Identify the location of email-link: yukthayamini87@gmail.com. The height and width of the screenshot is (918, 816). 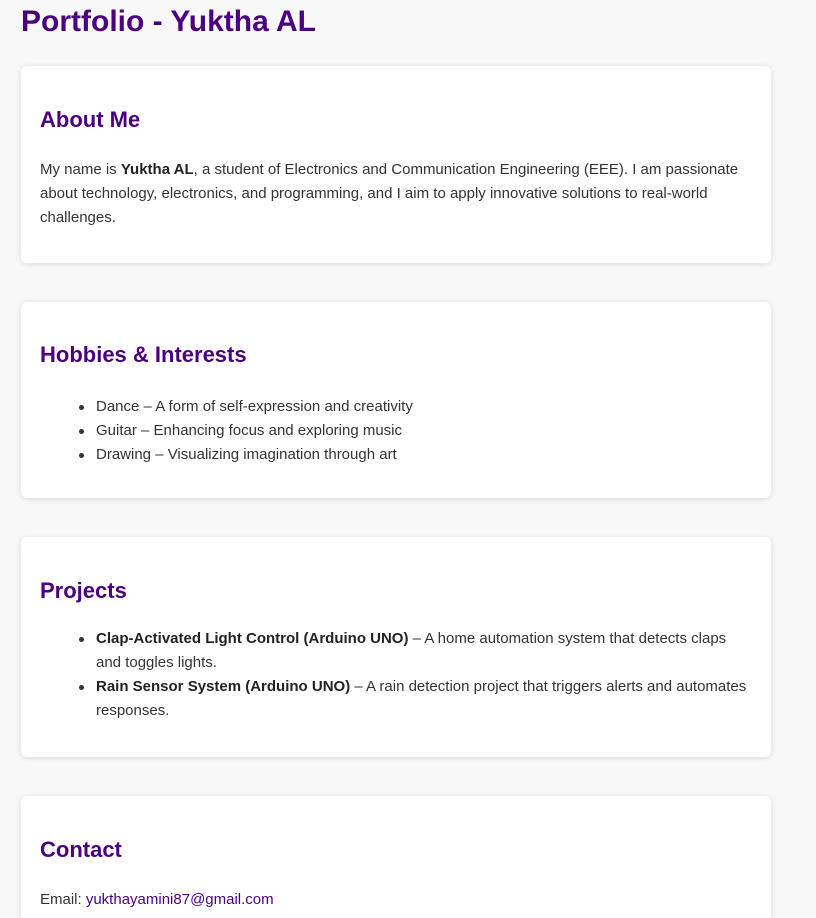
(180, 899).